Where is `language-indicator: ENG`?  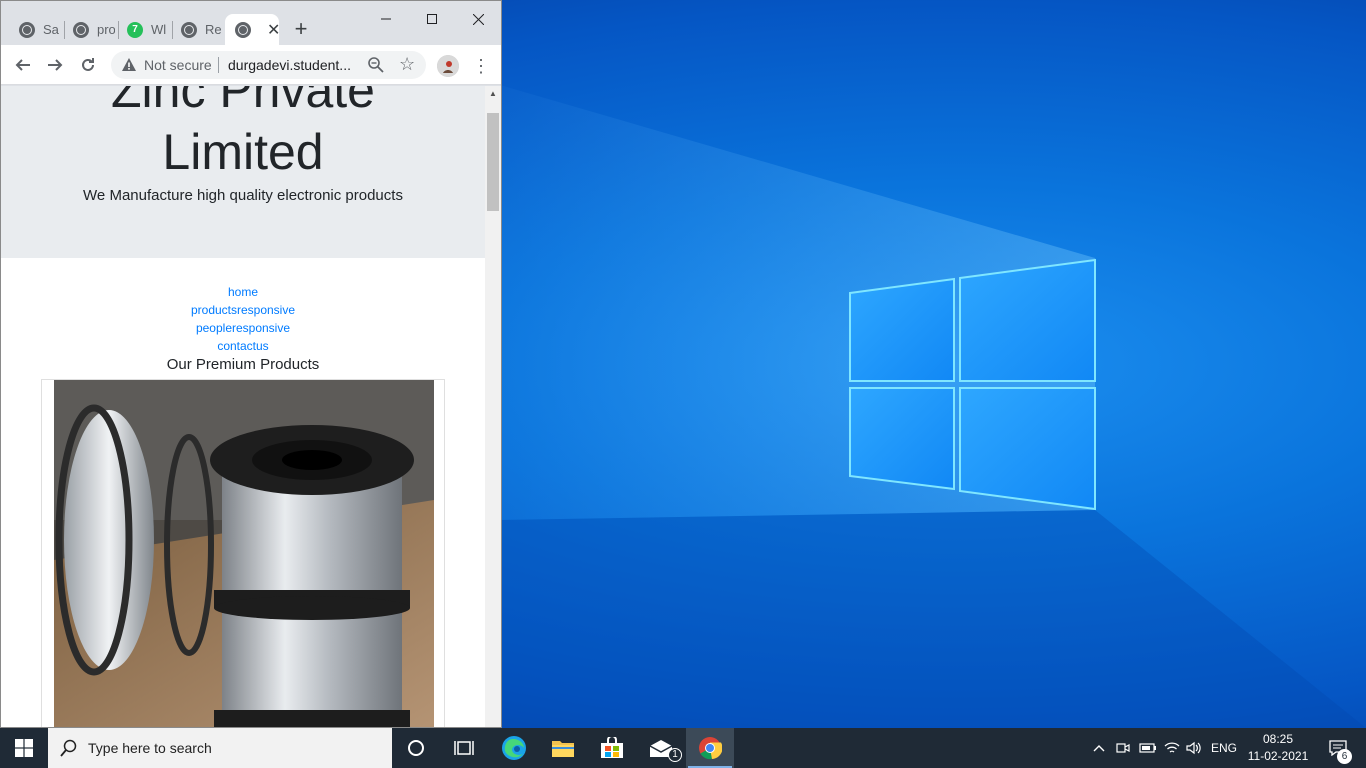
language-indicator: ENG is located at coordinates (1224, 748).